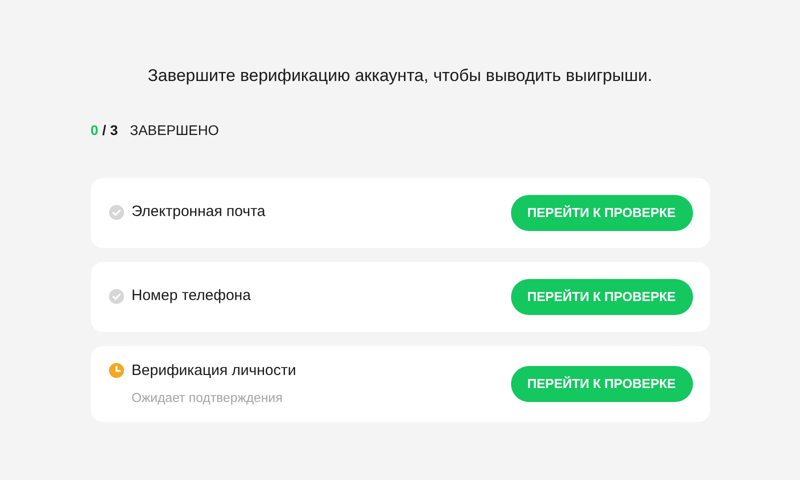 Image resolution: width=800 pixels, height=480 pixels. I want to click on card-title: Электронная почта, so click(199, 212).